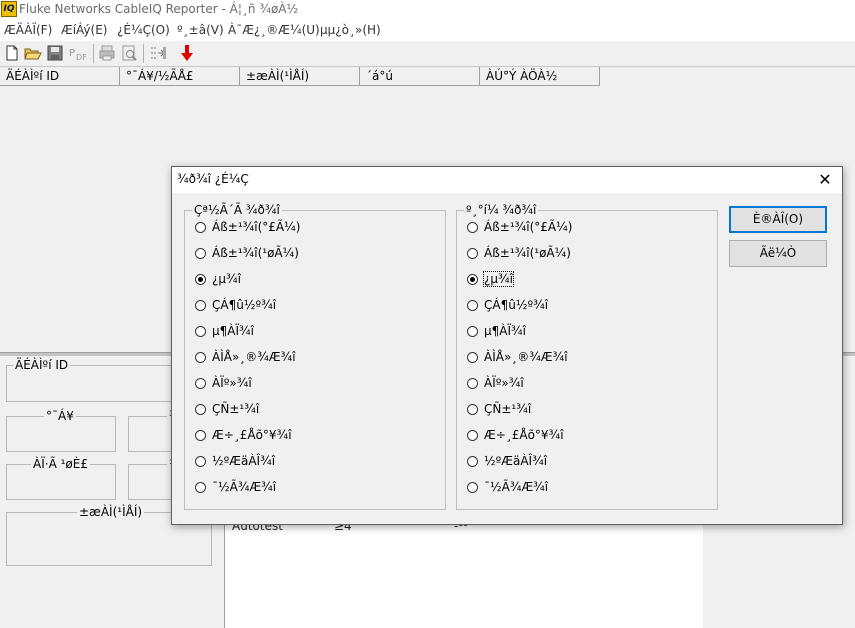  I want to click on import-icon, so click(158, 53).